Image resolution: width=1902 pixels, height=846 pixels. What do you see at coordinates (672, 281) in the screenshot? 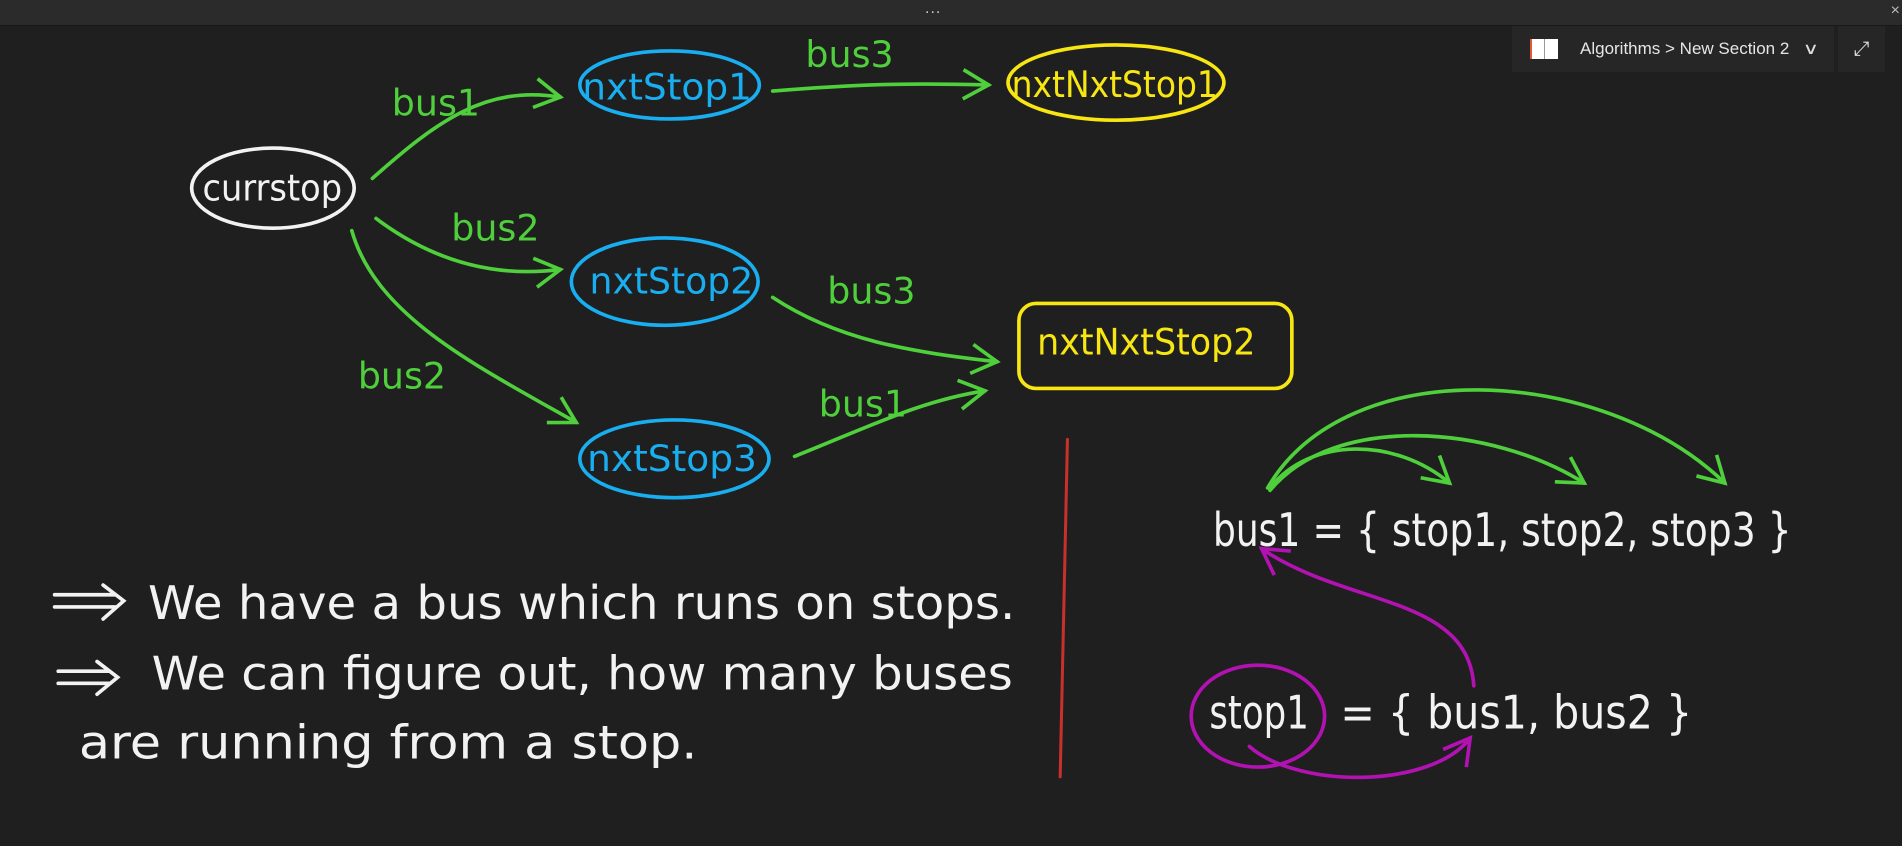
I see `node-nxtstop2: nxtStop2` at bounding box center [672, 281].